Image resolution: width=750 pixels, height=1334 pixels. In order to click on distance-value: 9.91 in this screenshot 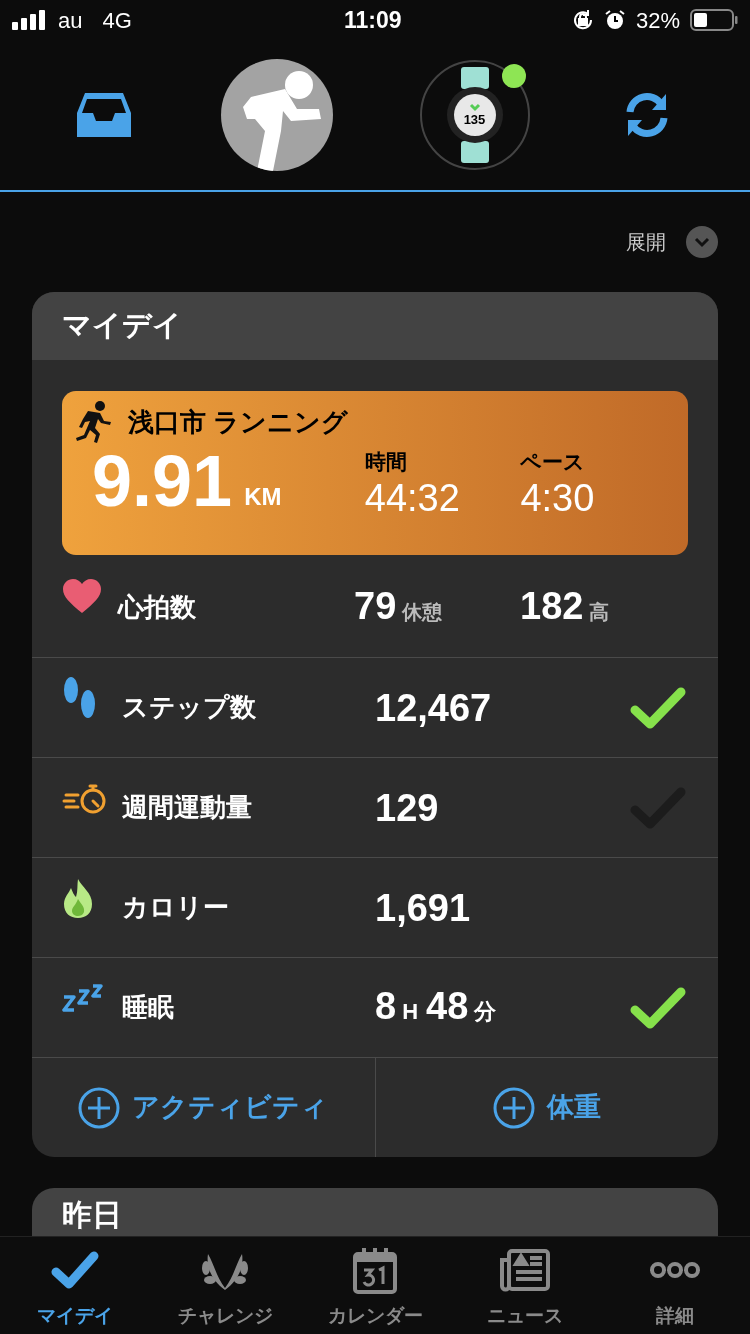, I will do `click(162, 481)`.